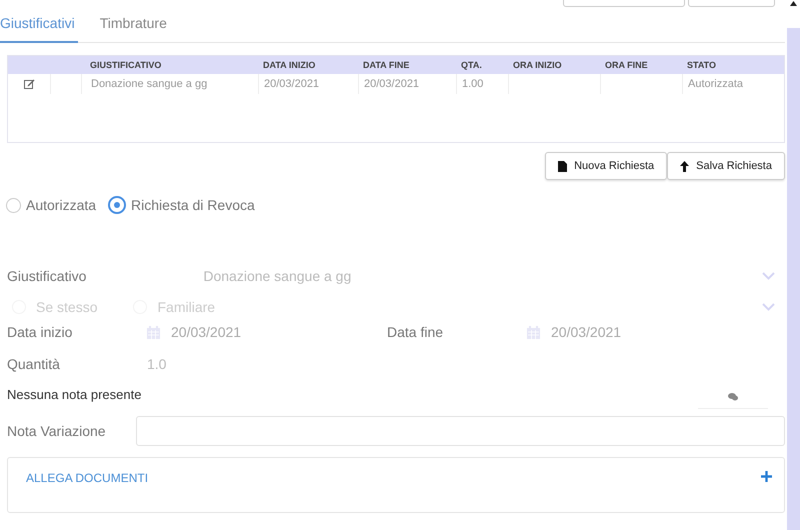 The height and width of the screenshot is (530, 800). Describe the element at coordinates (685, 166) in the screenshot. I see `arrow-up-icon` at that location.